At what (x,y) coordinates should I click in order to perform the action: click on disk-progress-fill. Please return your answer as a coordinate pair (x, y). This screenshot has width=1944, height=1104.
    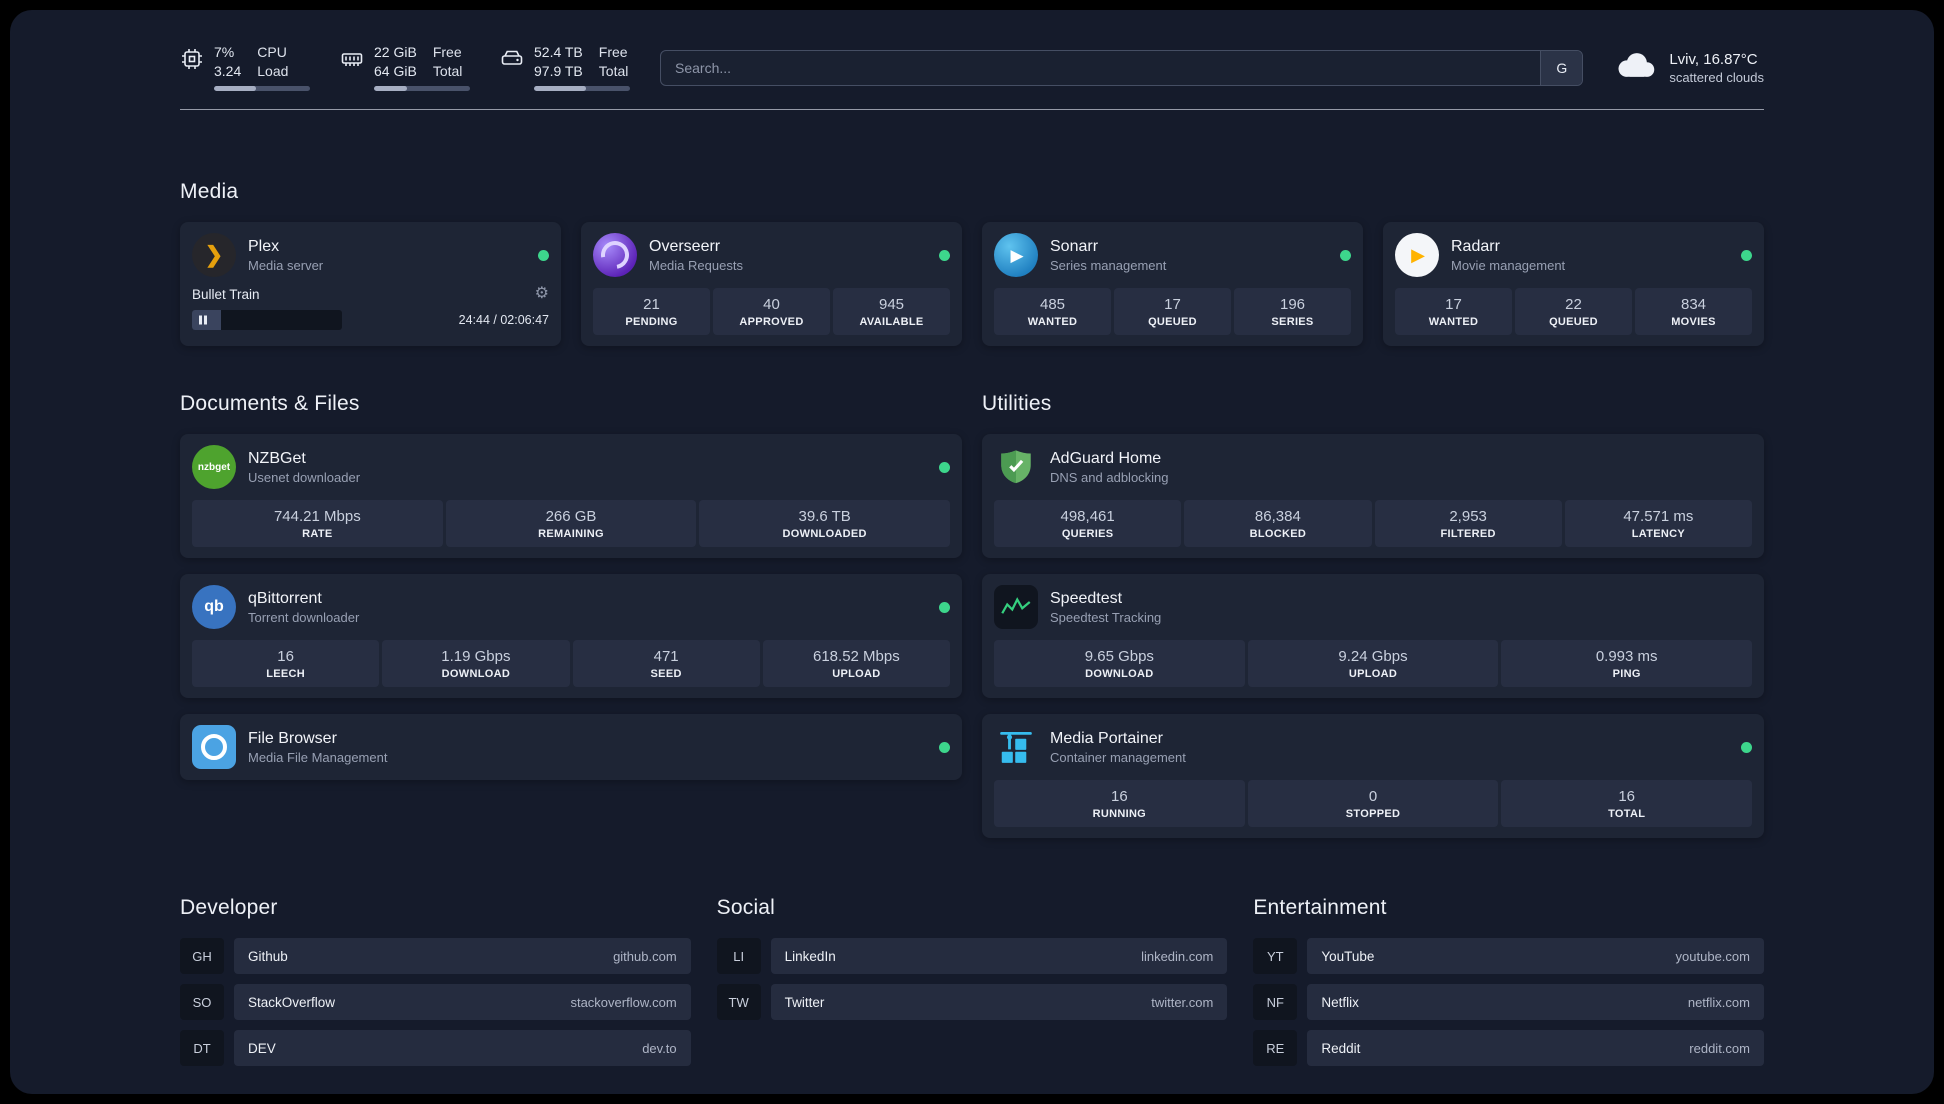
    Looking at the image, I should click on (560, 89).